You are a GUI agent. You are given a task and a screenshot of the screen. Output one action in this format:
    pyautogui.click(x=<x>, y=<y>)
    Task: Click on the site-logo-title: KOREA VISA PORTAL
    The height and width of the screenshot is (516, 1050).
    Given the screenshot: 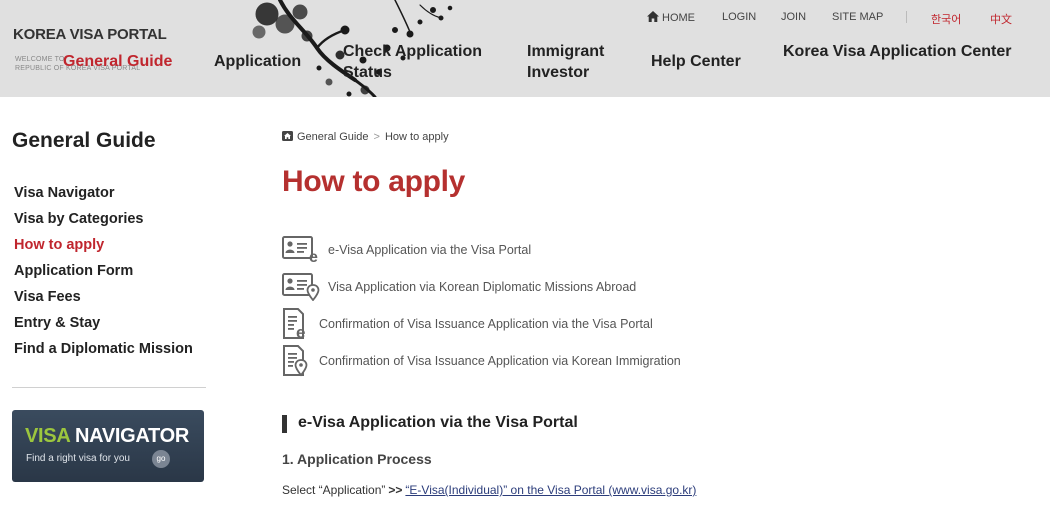 What is the action you would take?
    pyautogui.click(x=90, y=34)
    